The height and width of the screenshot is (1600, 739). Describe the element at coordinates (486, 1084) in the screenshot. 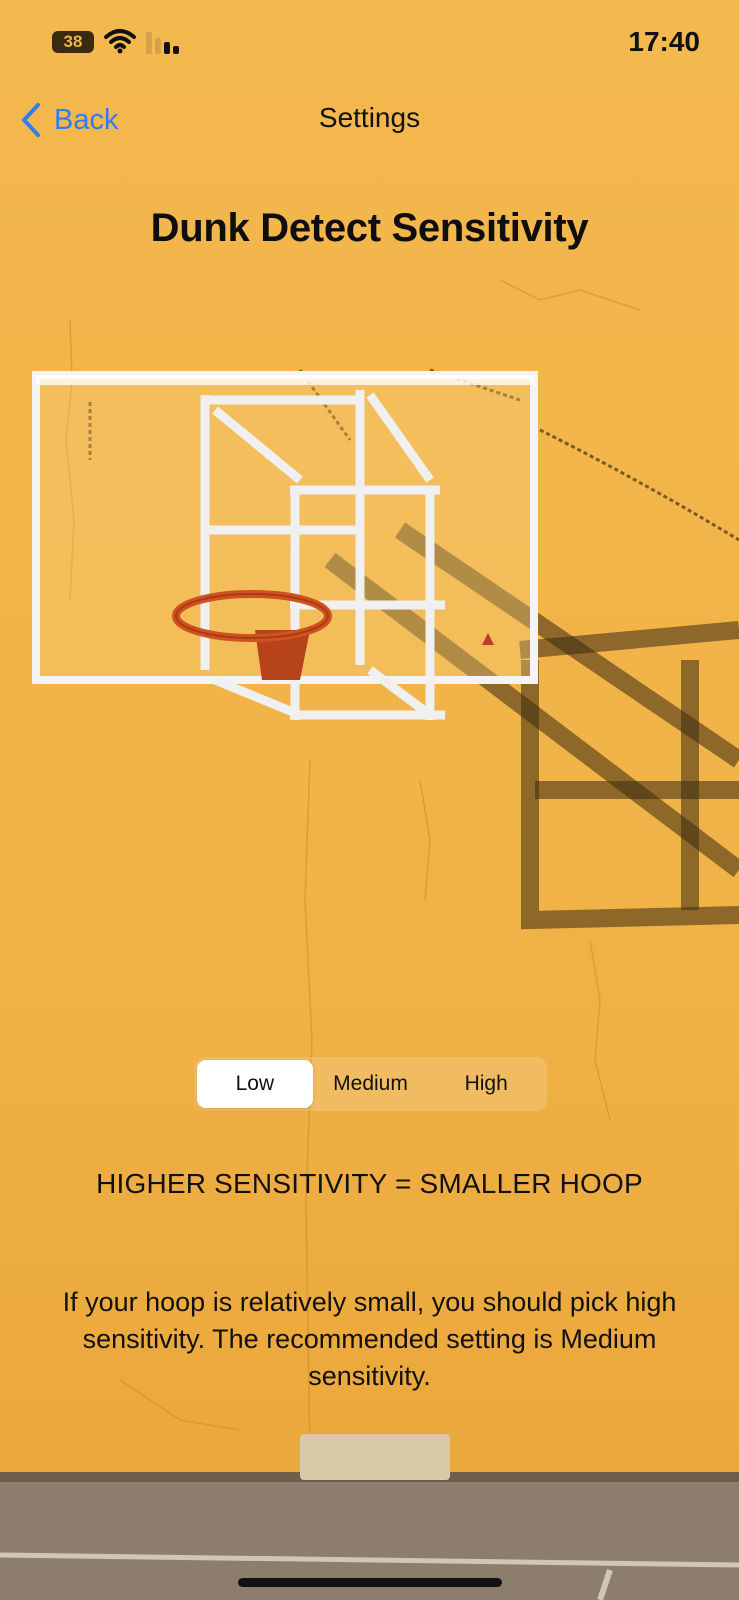

I see `segment-high: High` at that location.